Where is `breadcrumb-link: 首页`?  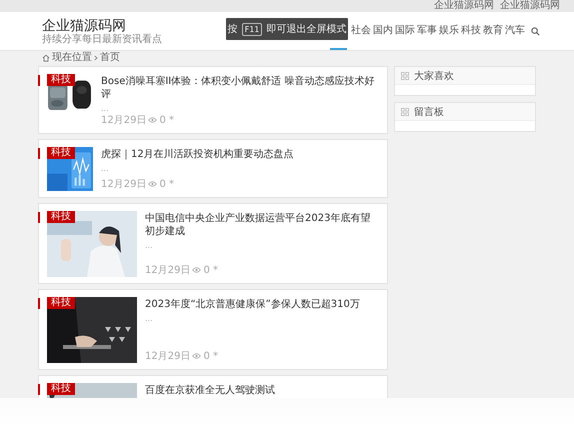
breadcrumb-link: 首页 is located at coordinates (110, 57).